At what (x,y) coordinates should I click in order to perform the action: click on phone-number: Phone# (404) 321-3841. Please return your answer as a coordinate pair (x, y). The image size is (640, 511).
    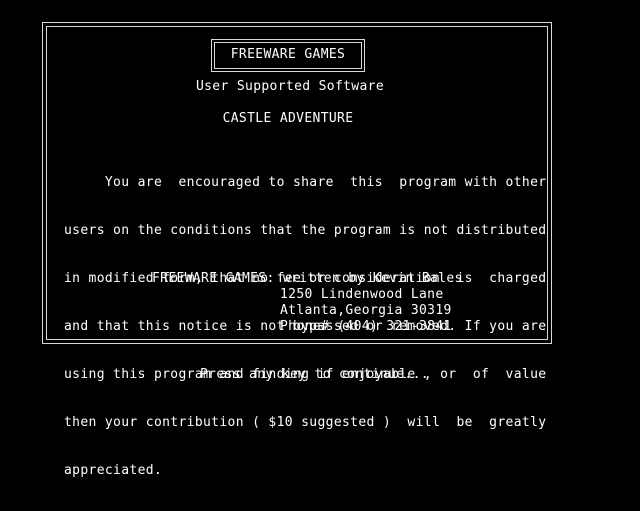
    Looking at the image, I should click on (366, 326).